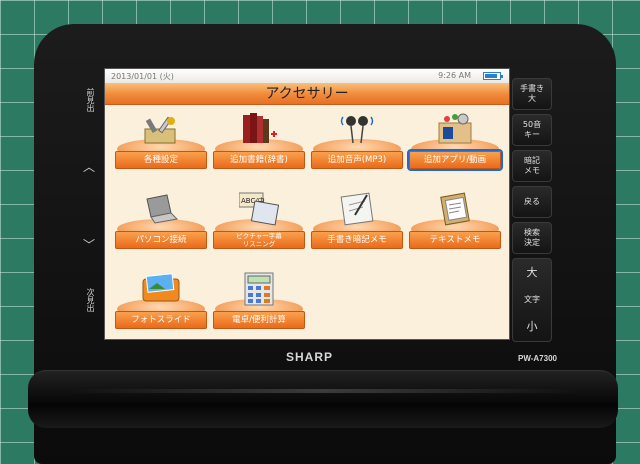  I want to click on text-memo-icon, so click(455, 209).